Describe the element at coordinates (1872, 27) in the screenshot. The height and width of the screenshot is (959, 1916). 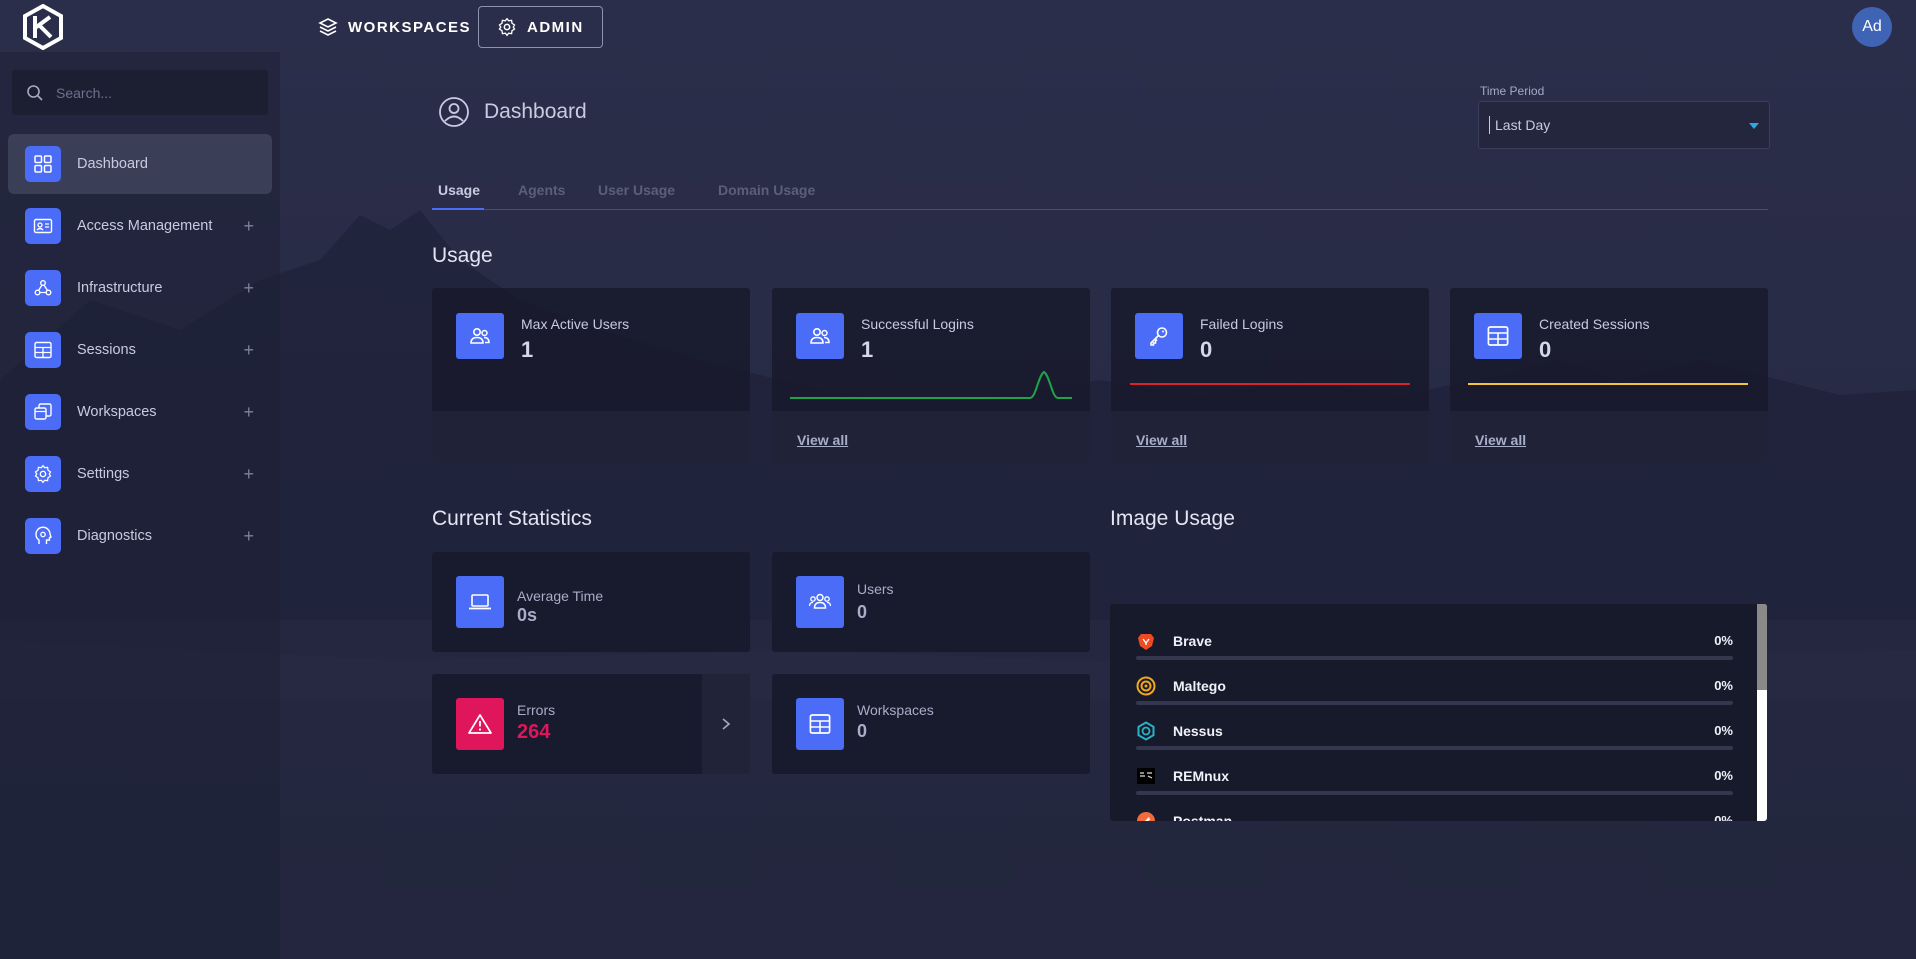
I see `user-avatar: Ad` at that location.